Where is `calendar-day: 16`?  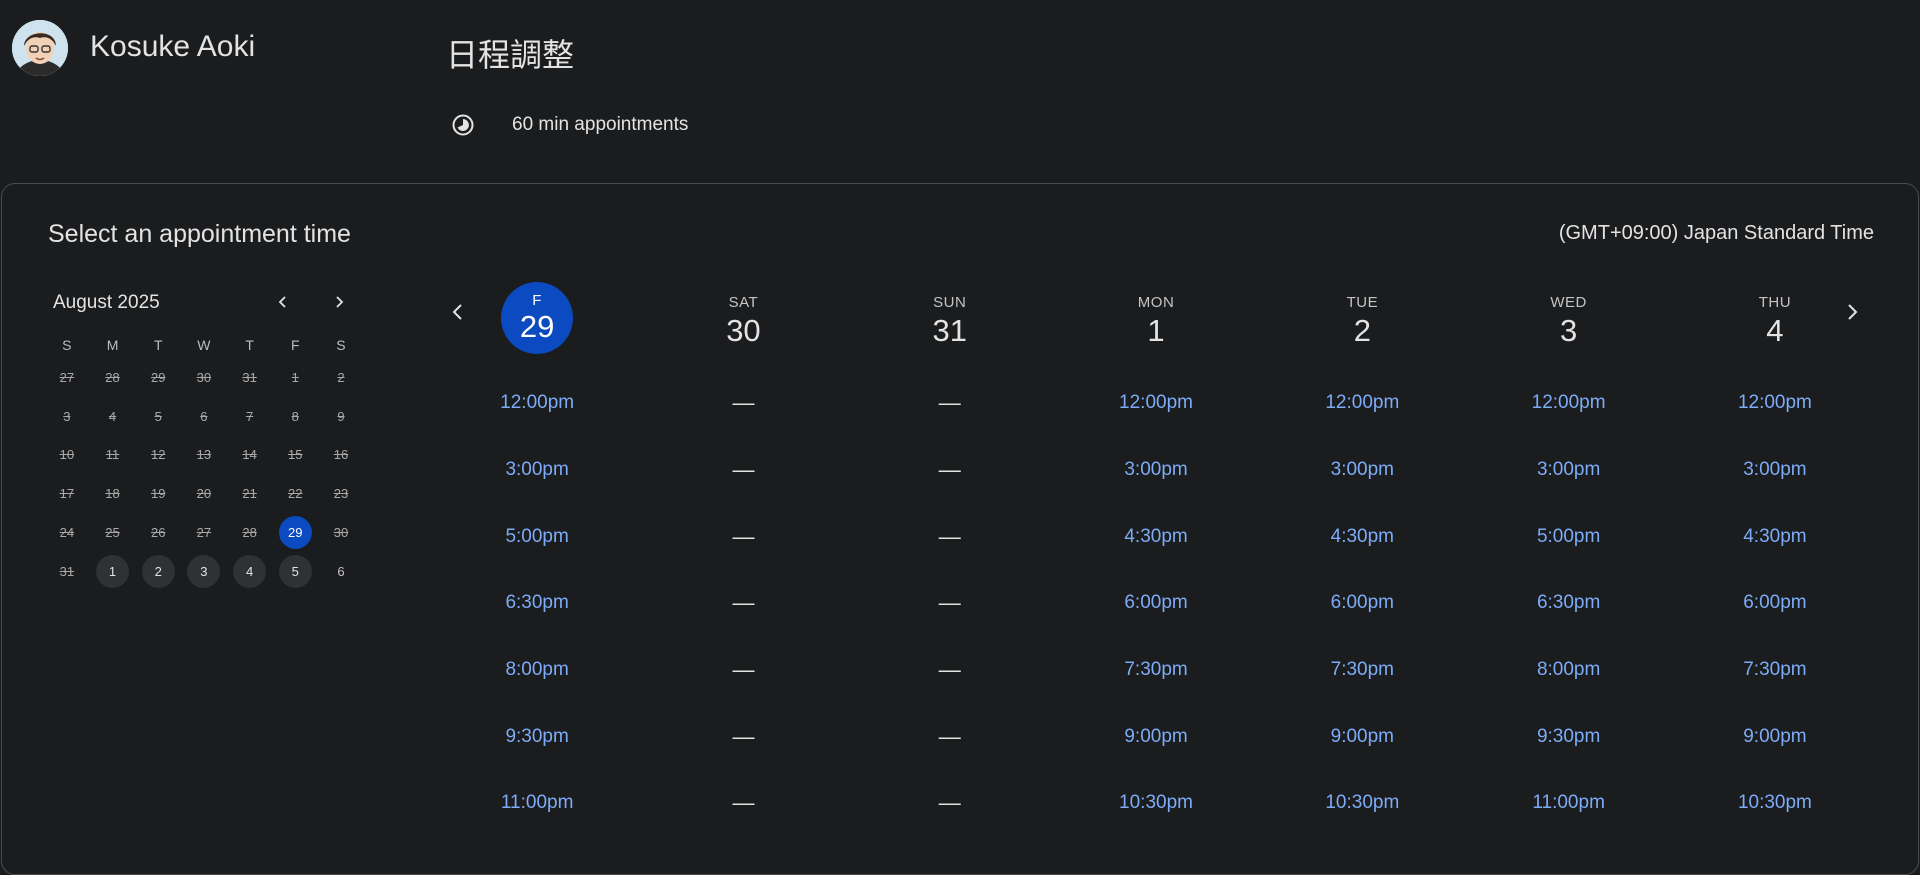 calendar-day: 16 is located at coordinates (341, 455).